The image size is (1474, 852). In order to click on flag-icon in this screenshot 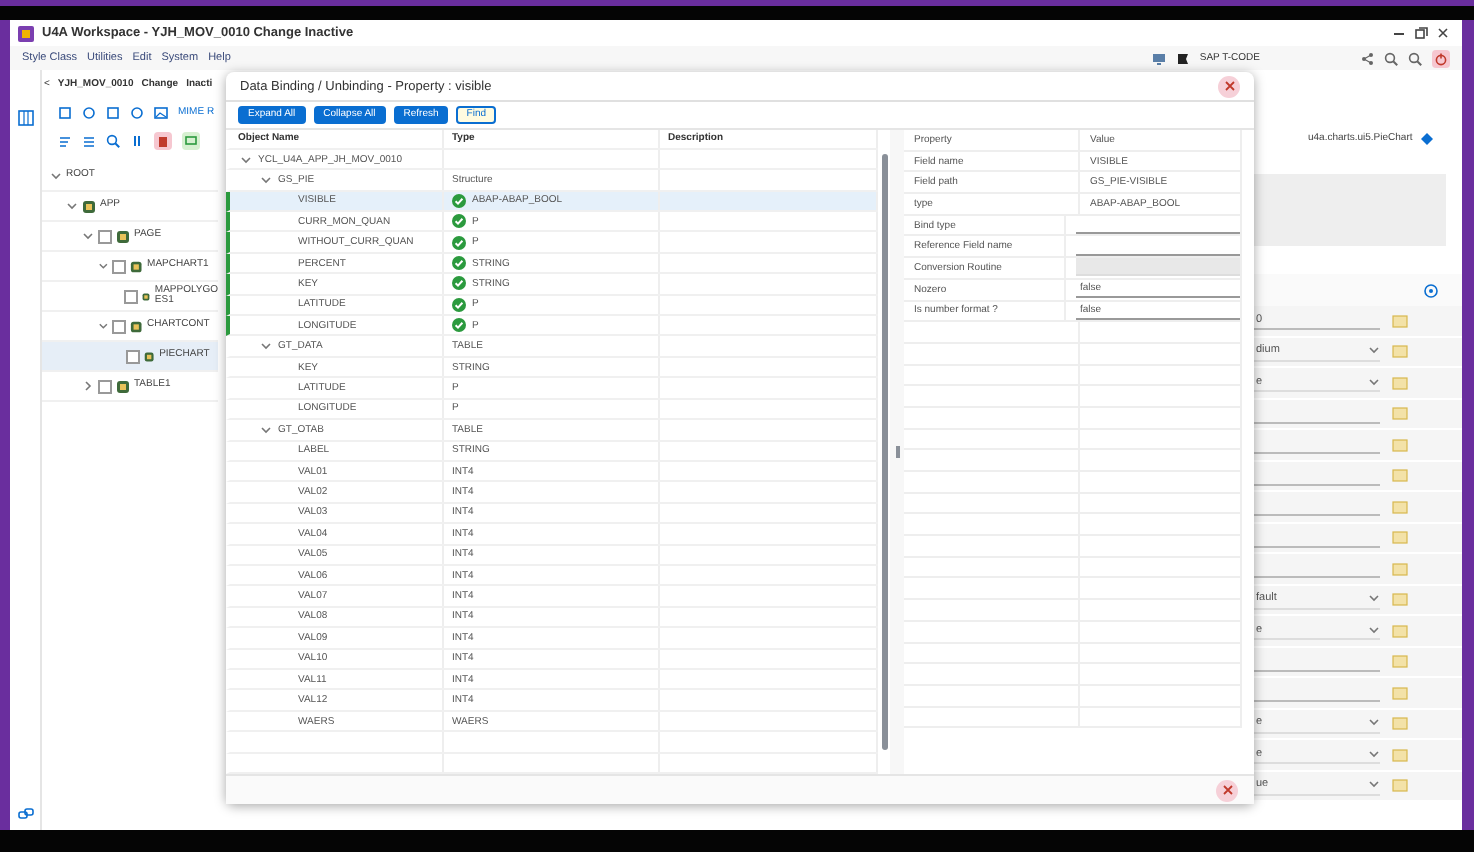, I will do `click(1182, 58)`.